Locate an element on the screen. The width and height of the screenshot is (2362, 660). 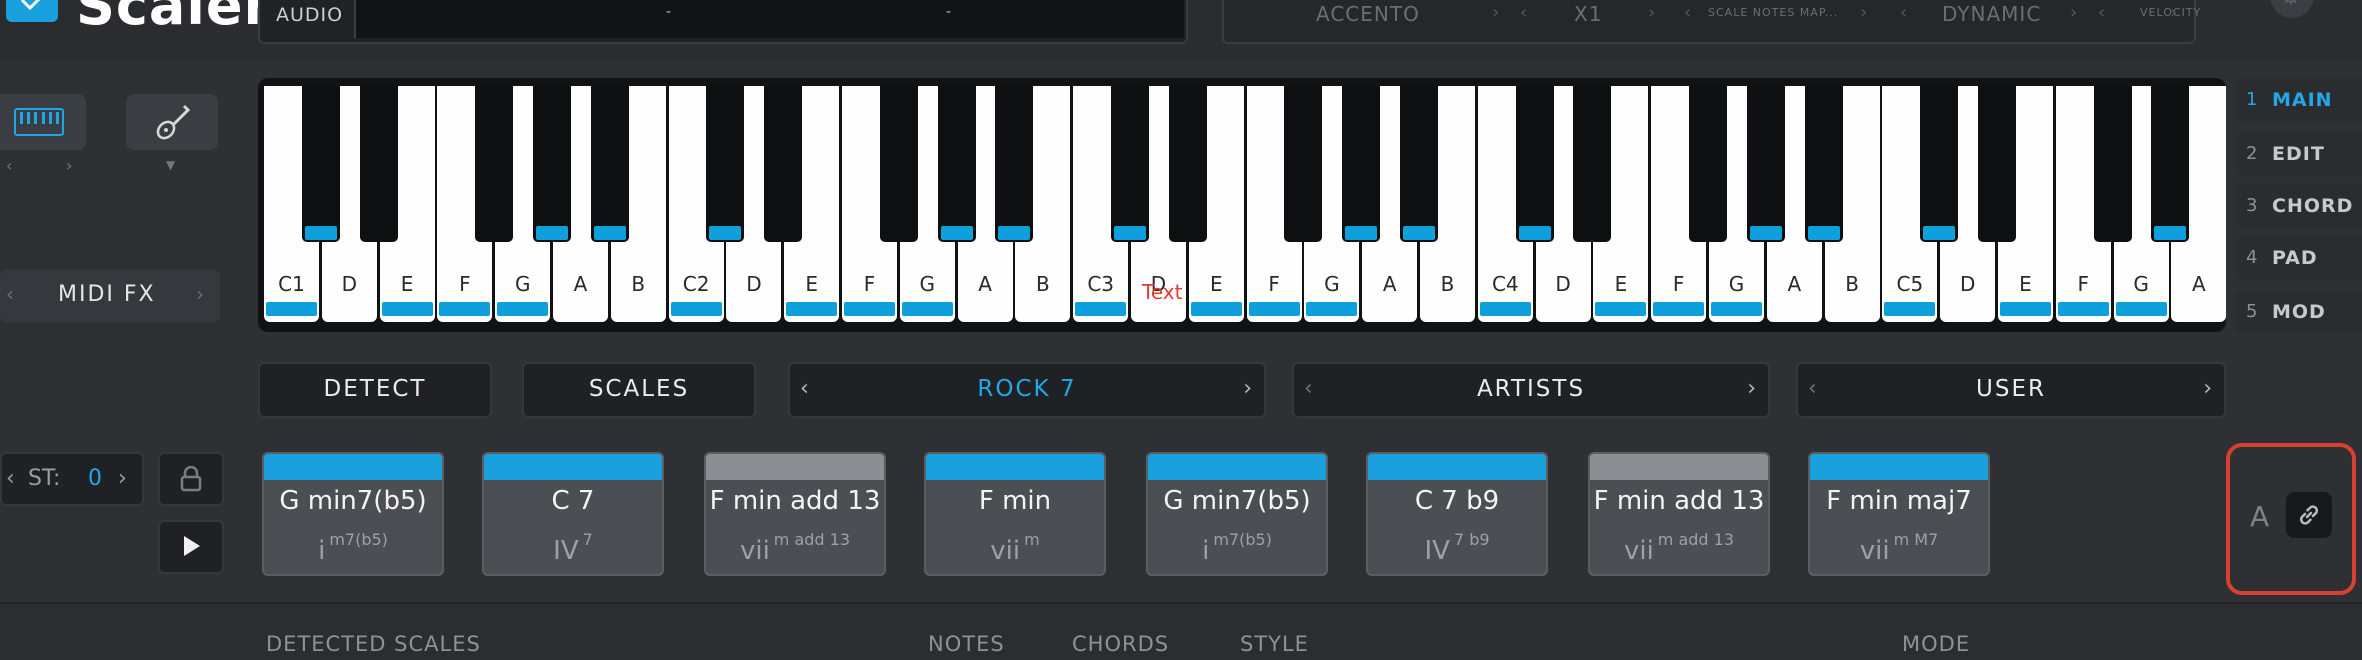
degree-extension: m add 13 is located at coordinates (812, 539).